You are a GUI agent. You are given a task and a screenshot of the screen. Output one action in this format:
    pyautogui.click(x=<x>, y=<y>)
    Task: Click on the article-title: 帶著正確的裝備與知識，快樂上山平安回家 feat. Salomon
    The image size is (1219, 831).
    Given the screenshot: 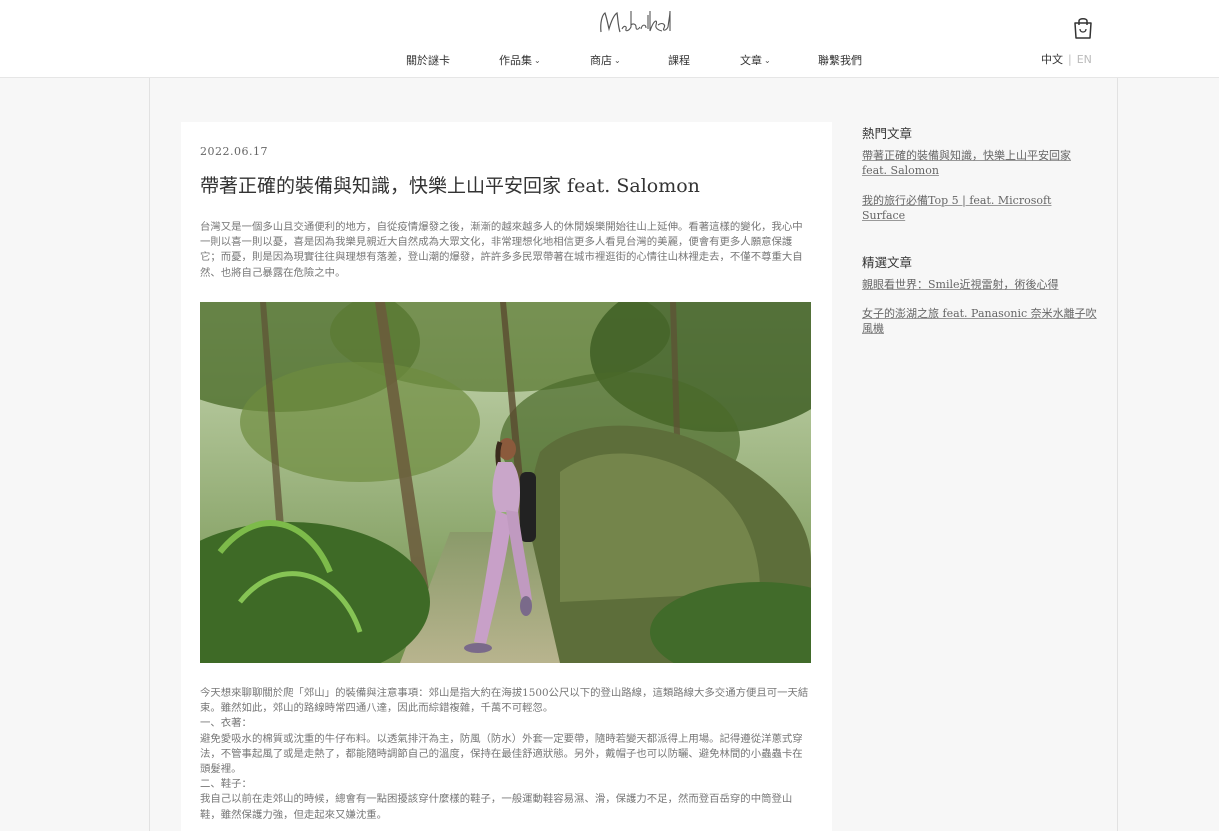 What is the action you would take?
    pyautogui.click(x=450, y=186)
    